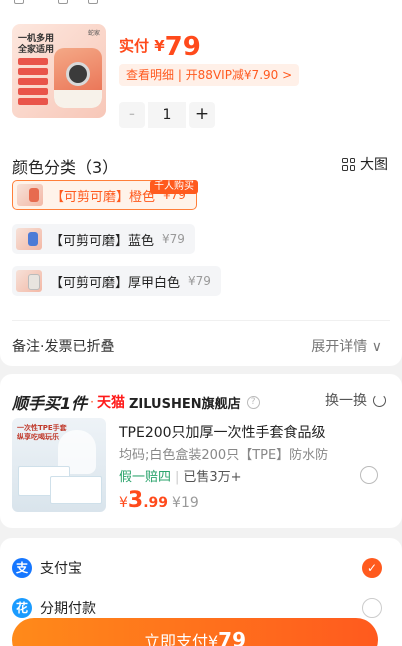 The width and height of the screenshot is (402, 646). Describe the element at coordinates (174, 187) in the screenshot. I see `popular-badge: 千人购买` at that location.